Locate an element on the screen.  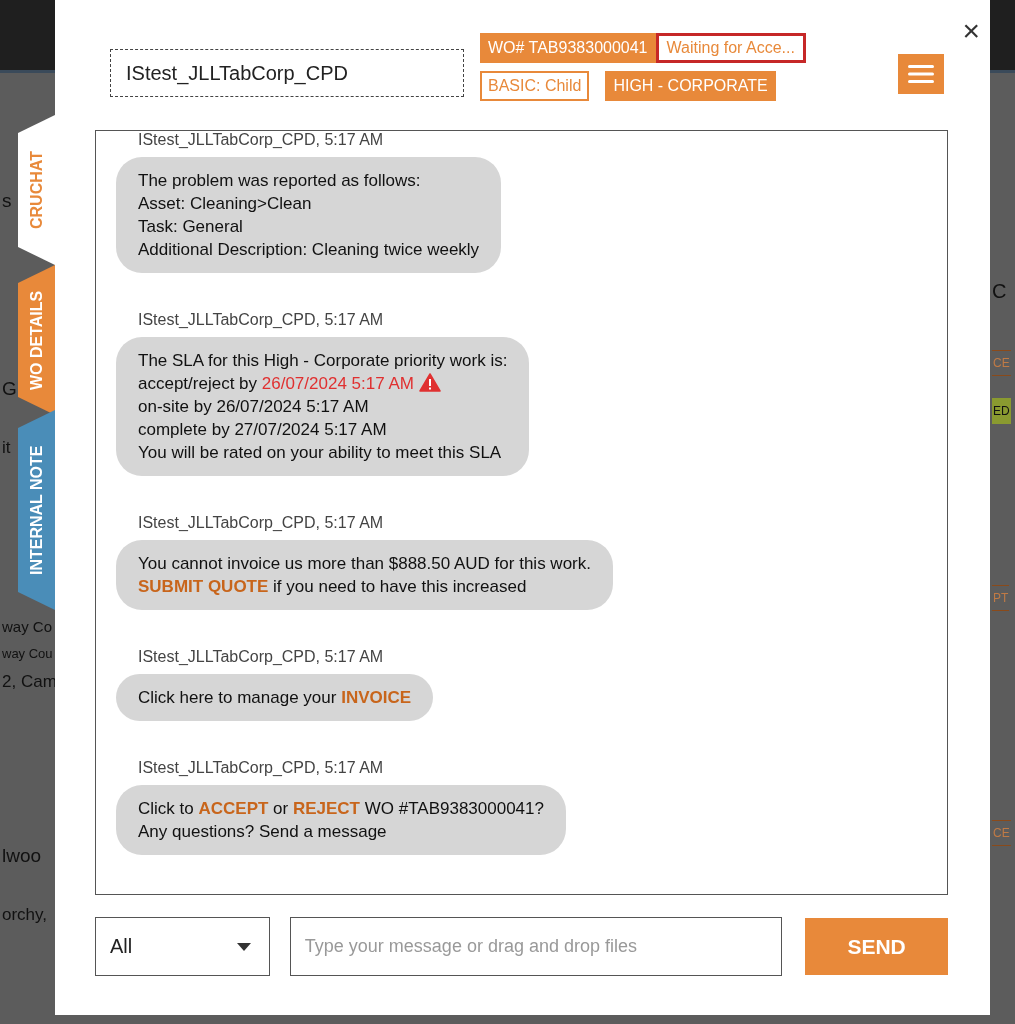
requester-field: IStest_JLLTabCorp_CPD is located at coordinates (287, 73).